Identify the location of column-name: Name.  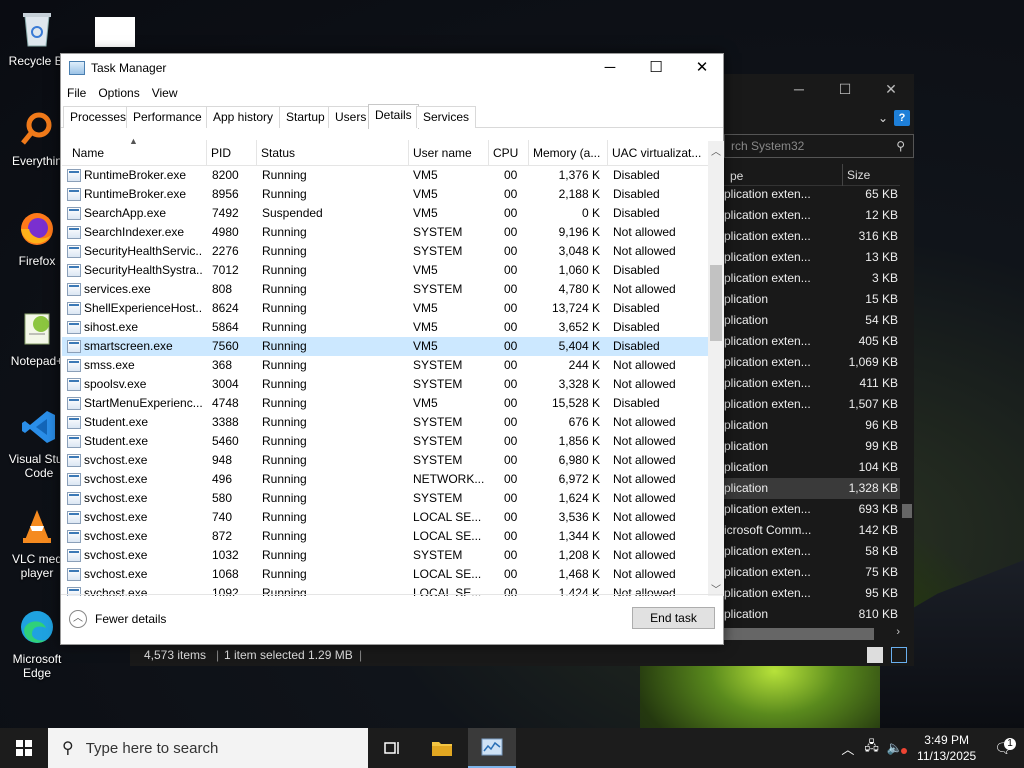
(134, 153).